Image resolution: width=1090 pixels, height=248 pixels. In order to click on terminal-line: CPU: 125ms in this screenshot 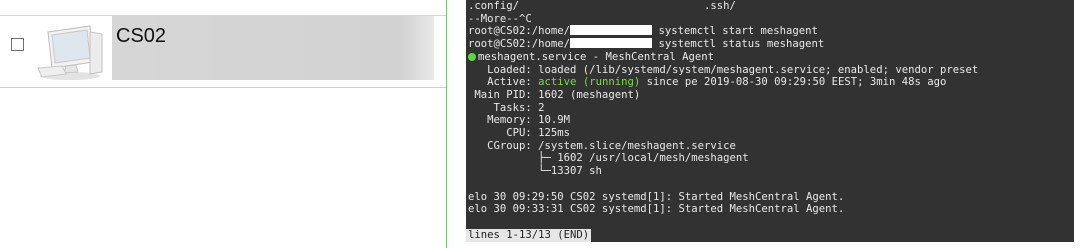, I will do `click(519, 133)`.